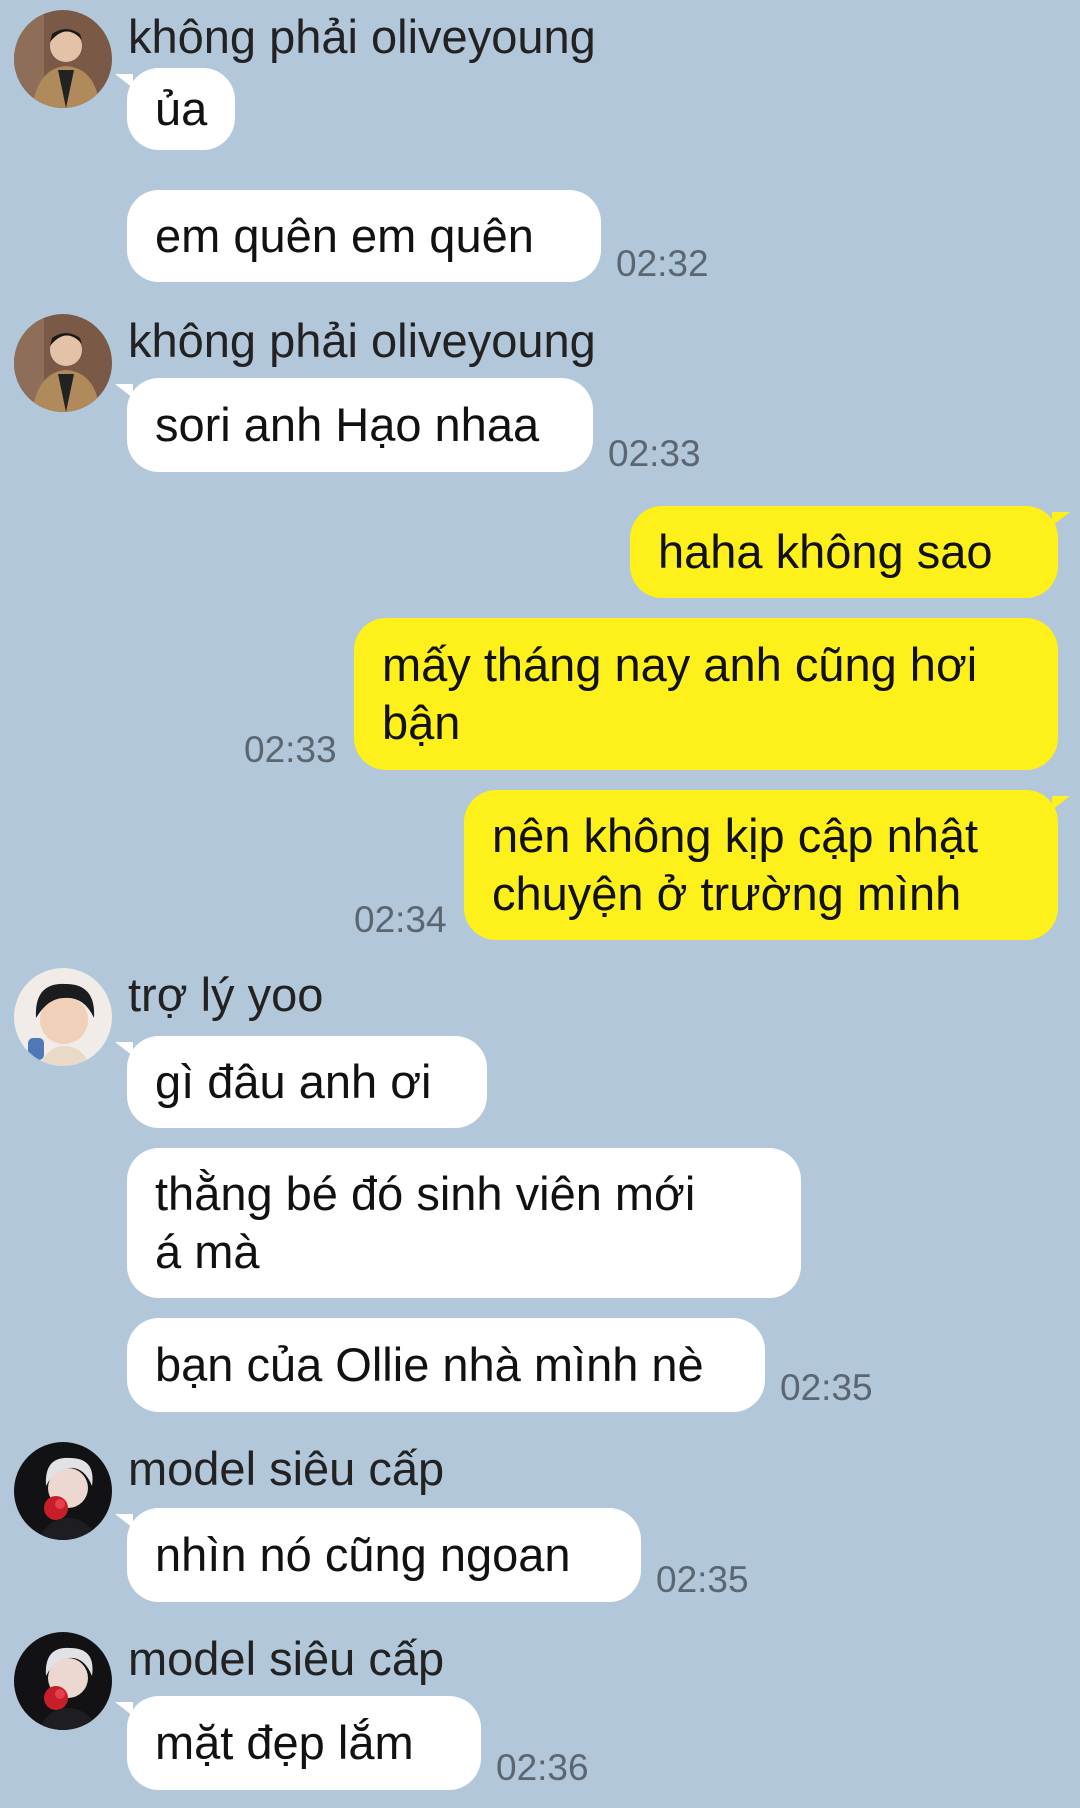  What do you see at coordinates (662, 263) in the screenshot?
I see `message-timestamp: 02:32` at bounding box center [662, 263].